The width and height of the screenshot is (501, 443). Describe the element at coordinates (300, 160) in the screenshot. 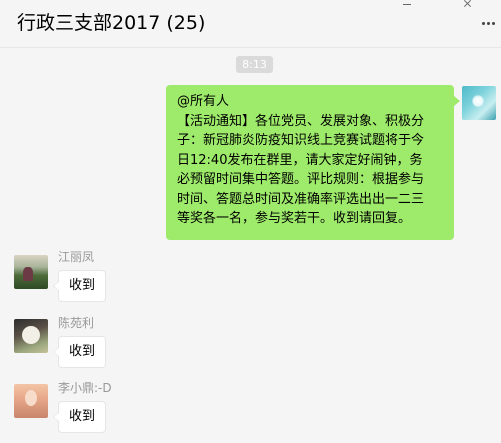

I see `message-line: 日12:40发布在群里，请大家定好闹钟，务` at that location.